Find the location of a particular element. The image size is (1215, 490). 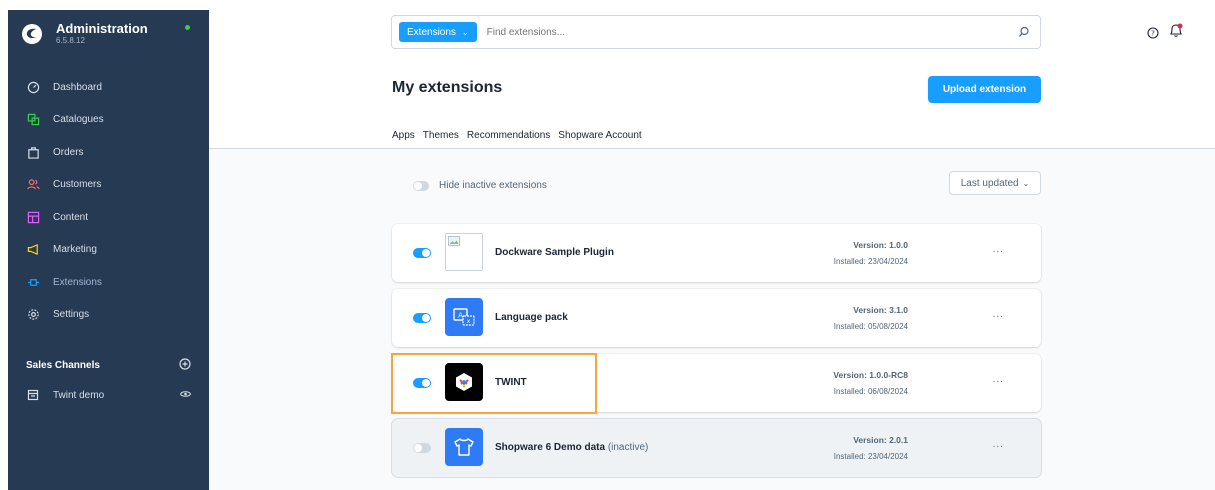

storefront-icon is located at coordinates (33, 395).